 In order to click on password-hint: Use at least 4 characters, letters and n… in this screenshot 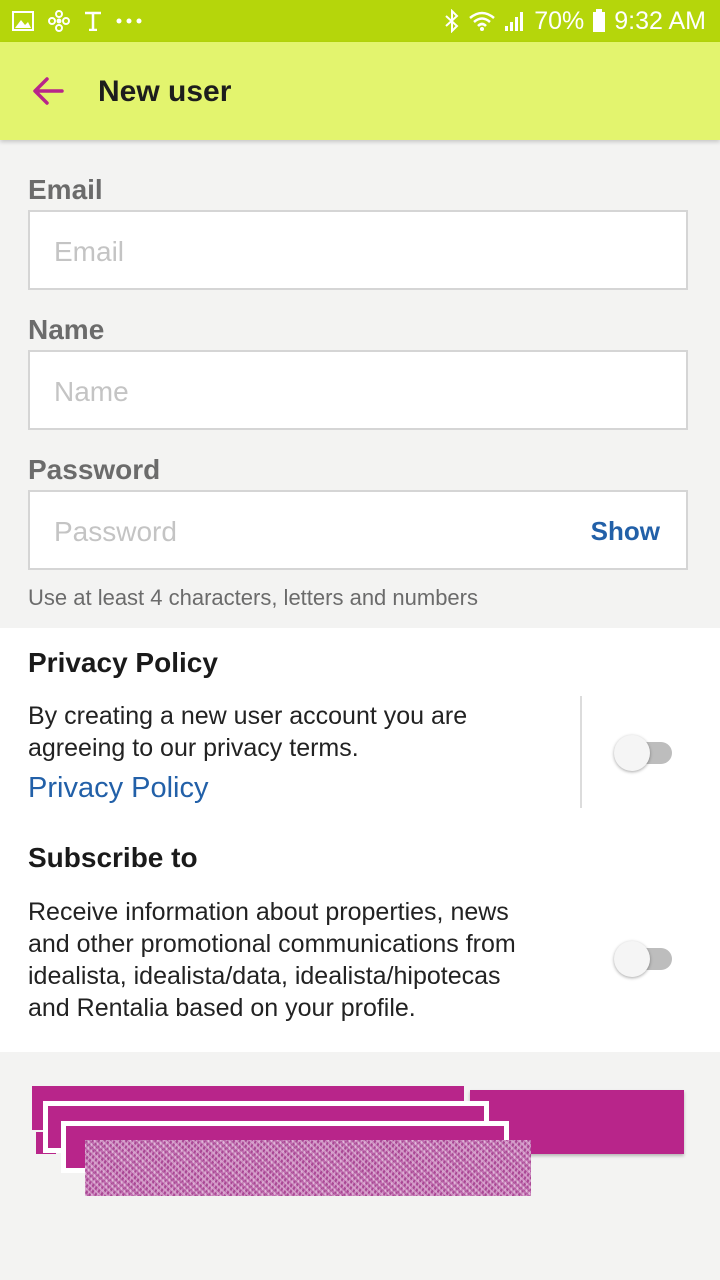, I will do `click(253, 597)`.